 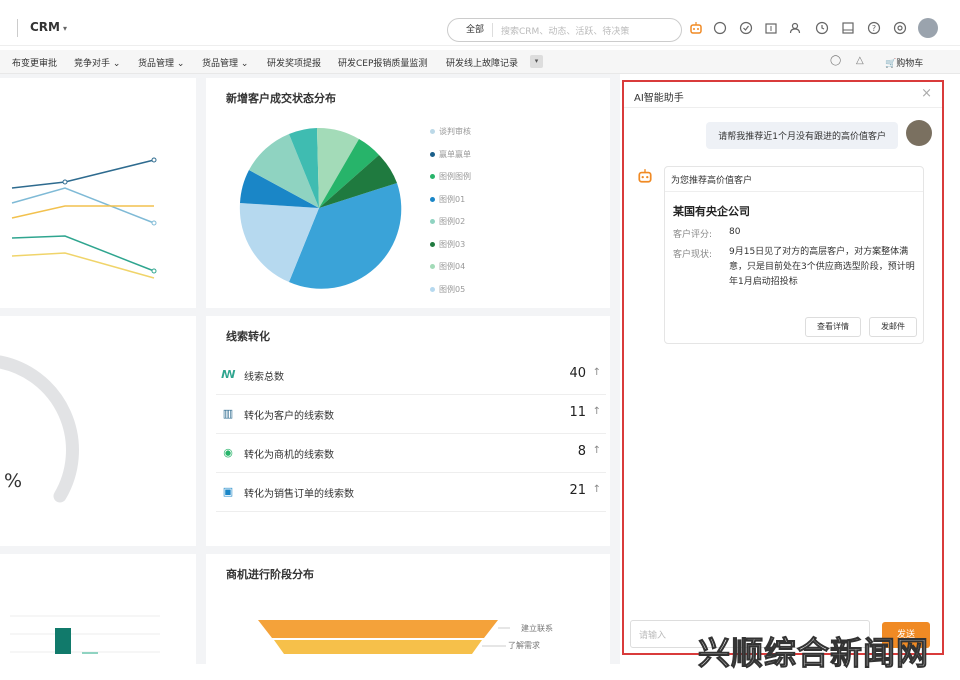 I want to click on global-search: 全部 搜索CRM、动态、活跃、待决策, so click(x=564, y=30).